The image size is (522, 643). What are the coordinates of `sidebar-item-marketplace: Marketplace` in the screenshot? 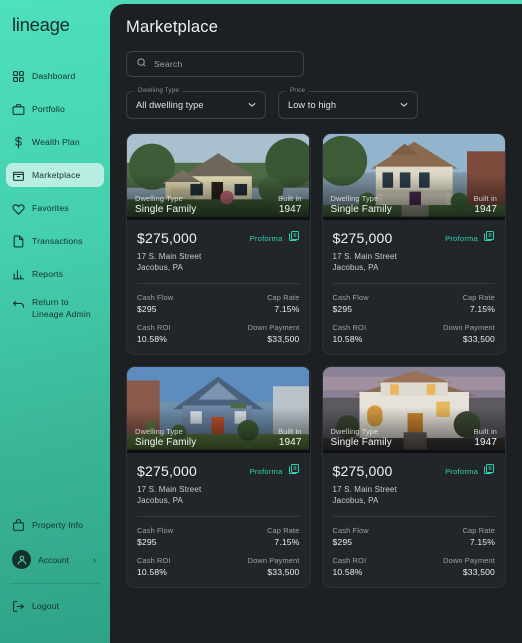 It's located at (55, 175).